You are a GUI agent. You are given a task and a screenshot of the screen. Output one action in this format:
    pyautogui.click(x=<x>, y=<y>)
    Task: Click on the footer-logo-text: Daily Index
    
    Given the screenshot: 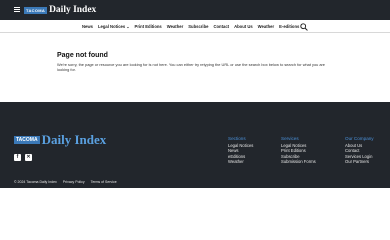 What is the action you would take?
    pyautogui.click(x=74, y=139)
    